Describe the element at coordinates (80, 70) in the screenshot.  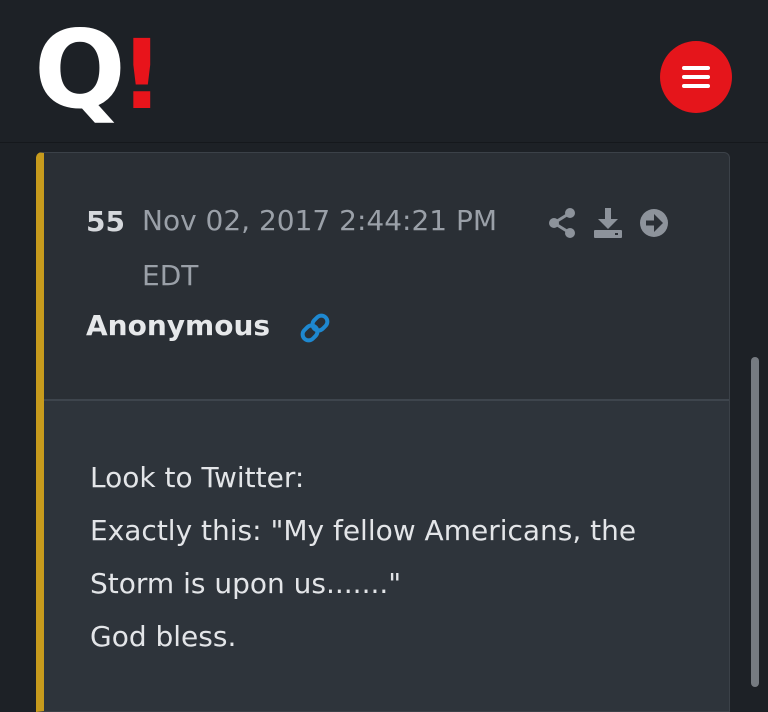
I see `logo-letter: Q` at that location.